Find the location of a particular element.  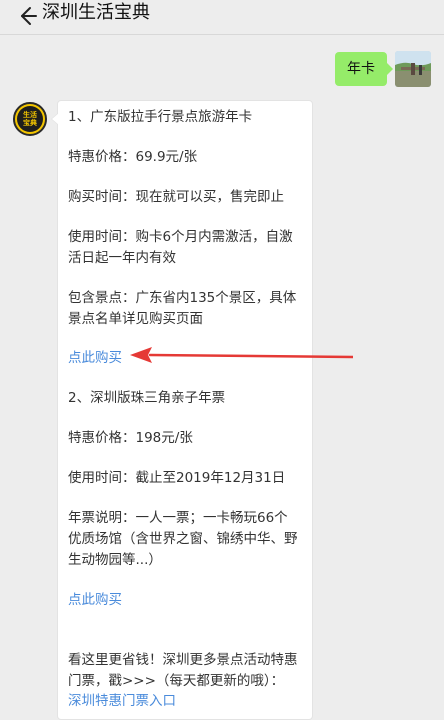

item1-spots-line2: 景点名单详见购买页面 is located at coordinates (135, 319).